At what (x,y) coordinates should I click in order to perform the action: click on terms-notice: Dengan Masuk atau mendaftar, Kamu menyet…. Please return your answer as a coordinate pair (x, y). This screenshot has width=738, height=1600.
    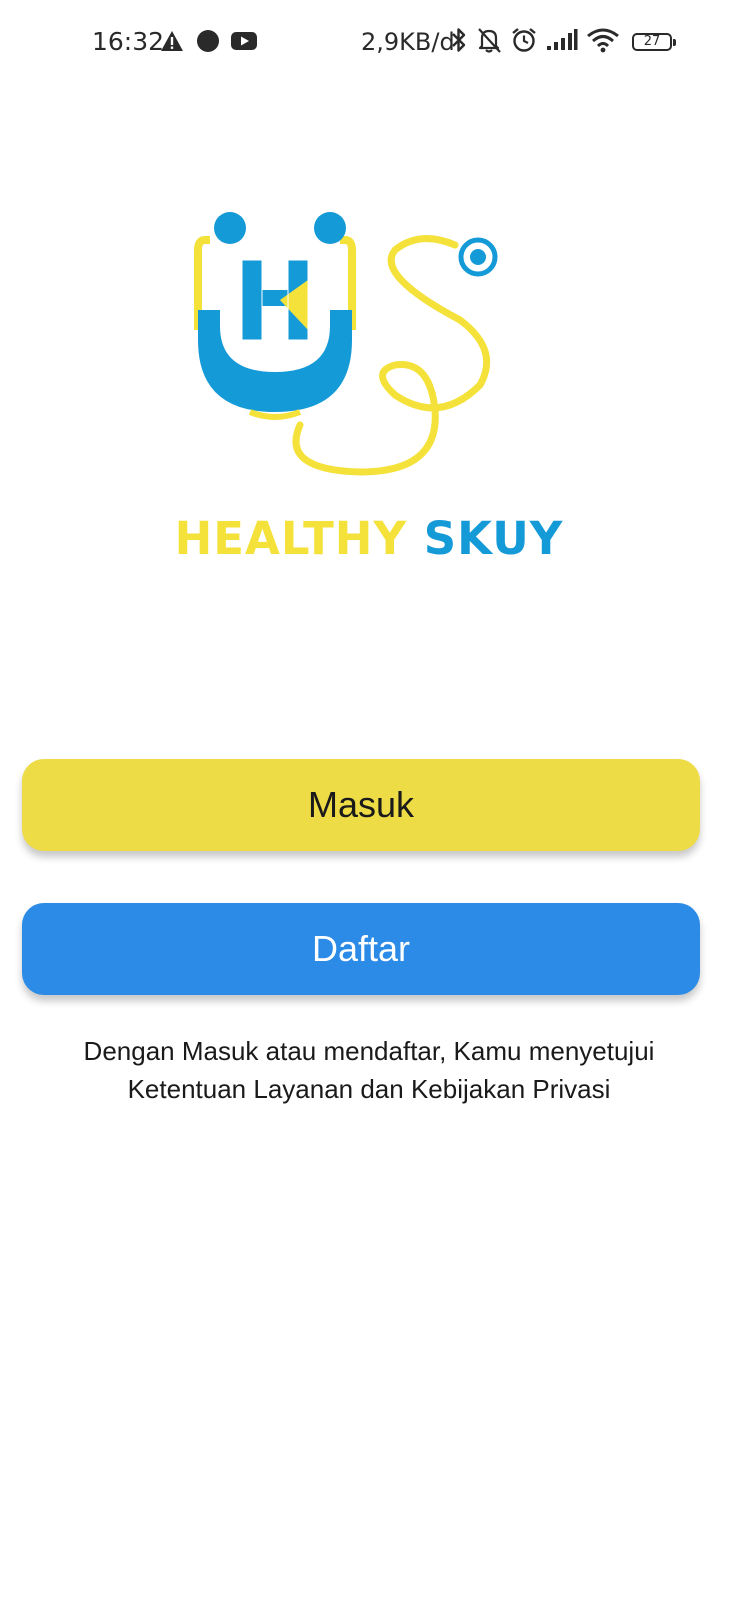
    Looking at the image, I should click on (369, 1070).